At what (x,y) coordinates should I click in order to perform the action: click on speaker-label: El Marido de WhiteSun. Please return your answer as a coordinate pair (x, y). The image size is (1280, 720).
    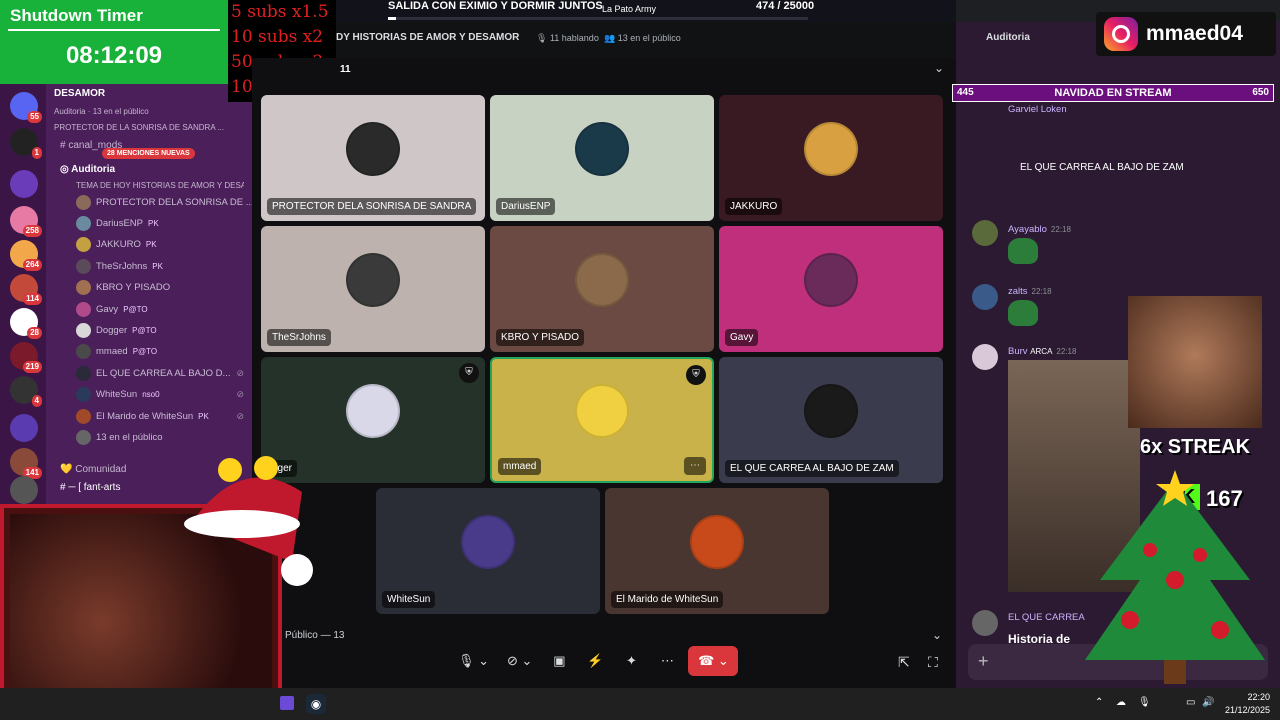
    Looking at the image, I should click on (667, 599).